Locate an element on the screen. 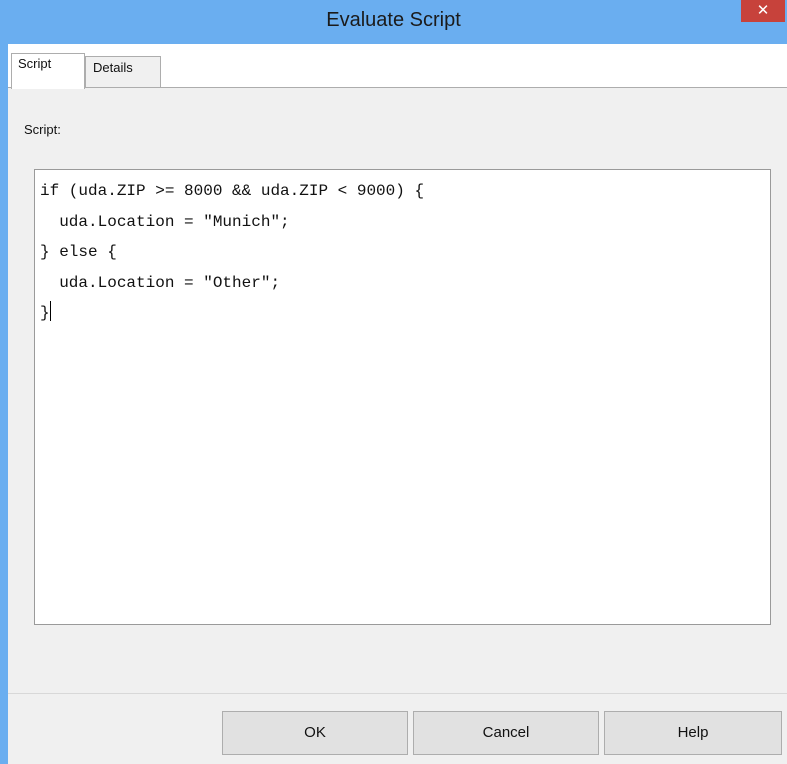 This screenshot has height=764, width=787. code-line-5-text: } is located at coordinates (45, 313).